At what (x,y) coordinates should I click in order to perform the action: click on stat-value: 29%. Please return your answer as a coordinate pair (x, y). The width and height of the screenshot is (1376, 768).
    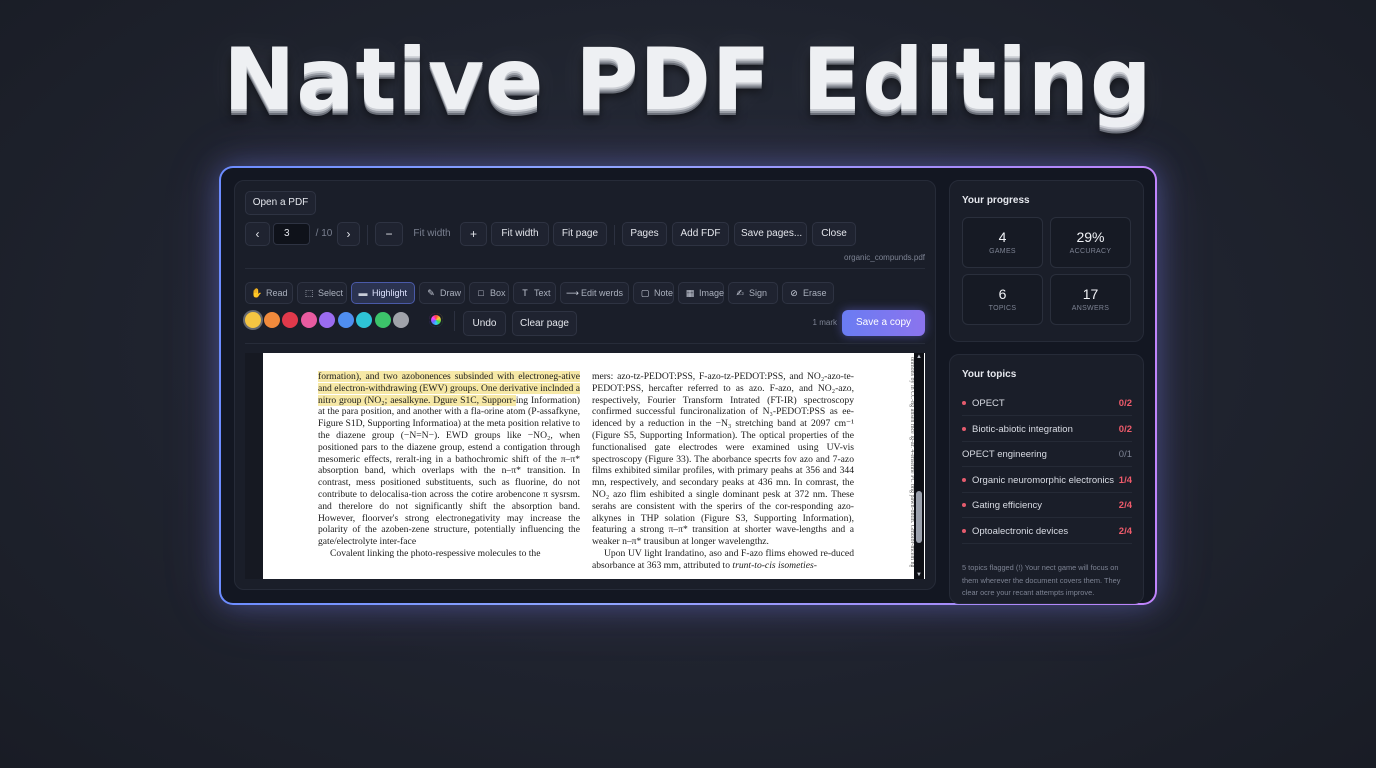
    Looking at the image, I should click on (1090, 237).